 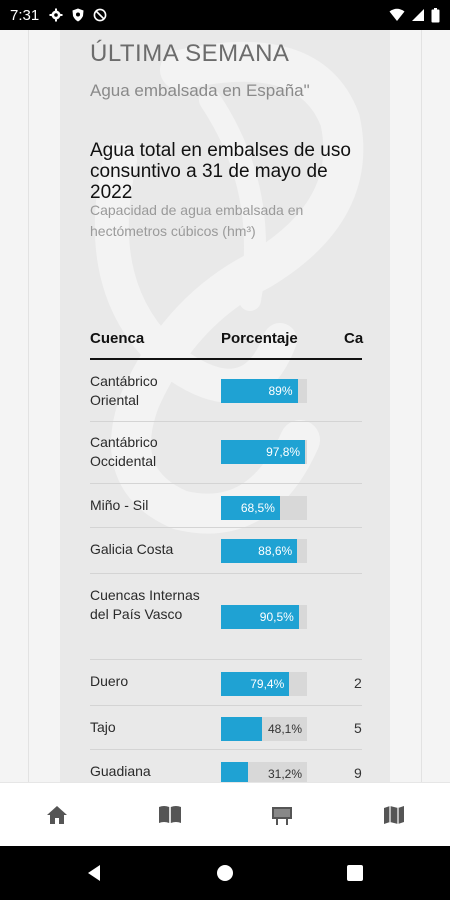 I want to click on percentage-bar: 79,4%, so click(x=264, y=684).